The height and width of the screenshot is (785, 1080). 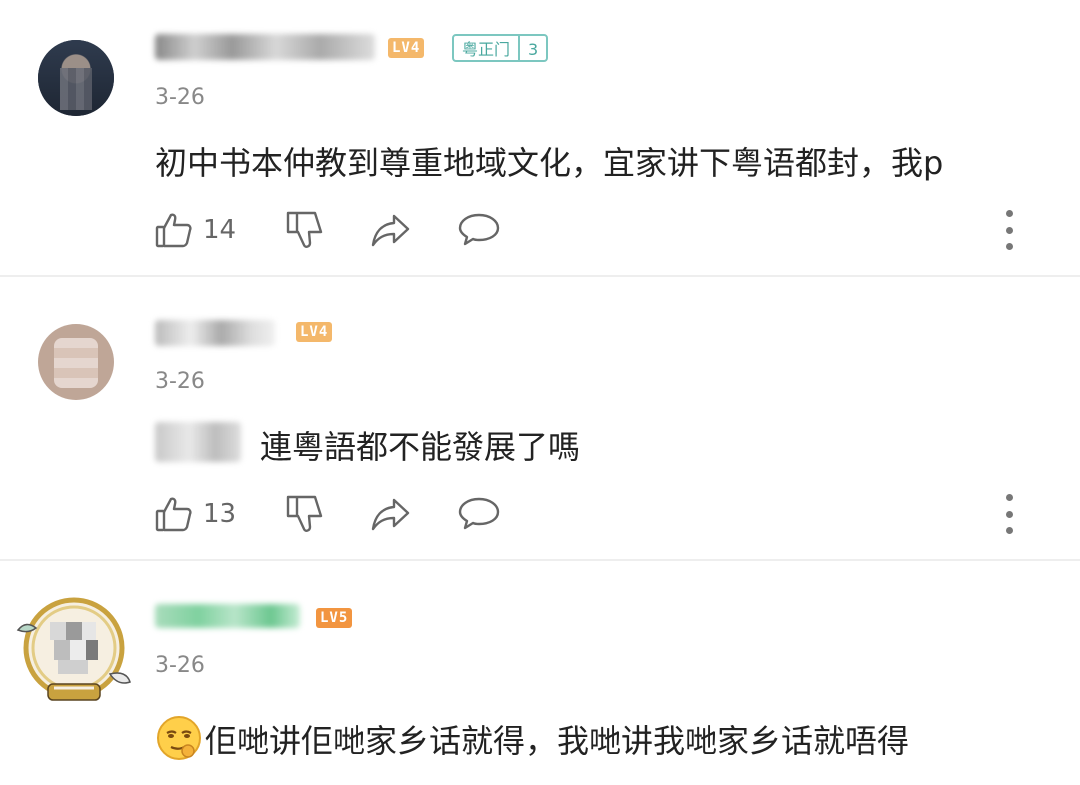 What do you see at coordinates (605, 514) in the screenshot?
I see `action-bar: 13` at bounding box center [605, 514].